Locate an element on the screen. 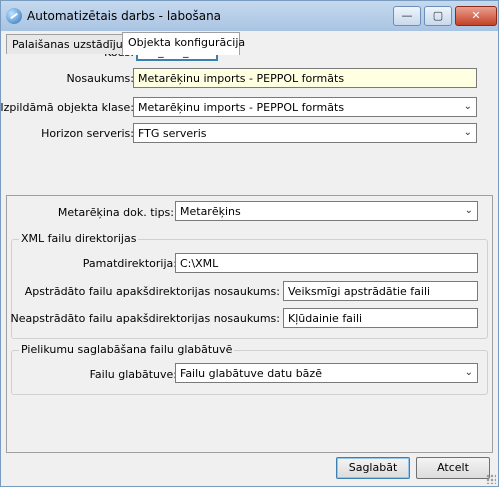  klase-value: Metarēķinu imports - PEPPOL formāts is located at coordinates (241, 107).